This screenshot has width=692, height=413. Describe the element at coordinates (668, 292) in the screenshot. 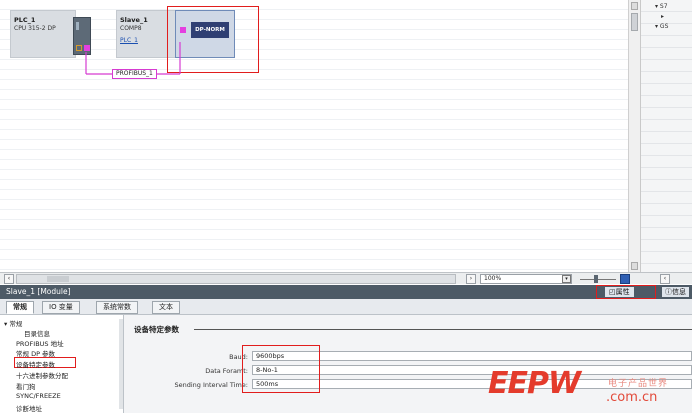

I see `info-icon: ⓘ` at that location.